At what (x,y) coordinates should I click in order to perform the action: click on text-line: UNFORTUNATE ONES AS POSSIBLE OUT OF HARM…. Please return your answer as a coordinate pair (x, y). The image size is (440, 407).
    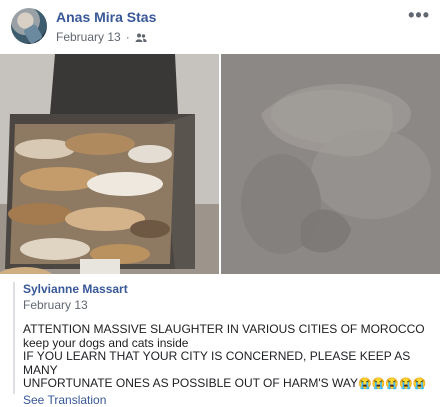
    Looking at the image, I should click on (230, 384).